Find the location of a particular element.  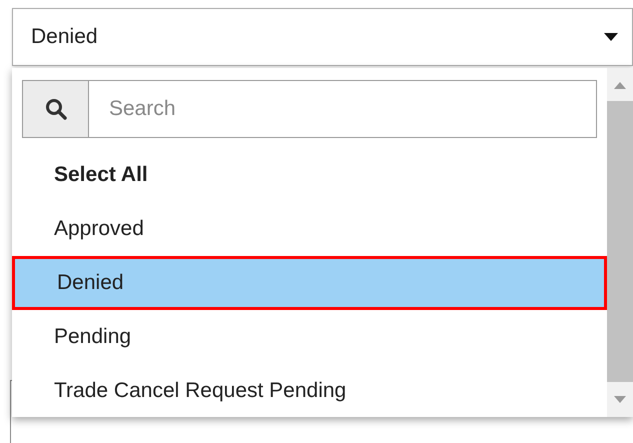

scrollbar is located at coordinates (620, 242).